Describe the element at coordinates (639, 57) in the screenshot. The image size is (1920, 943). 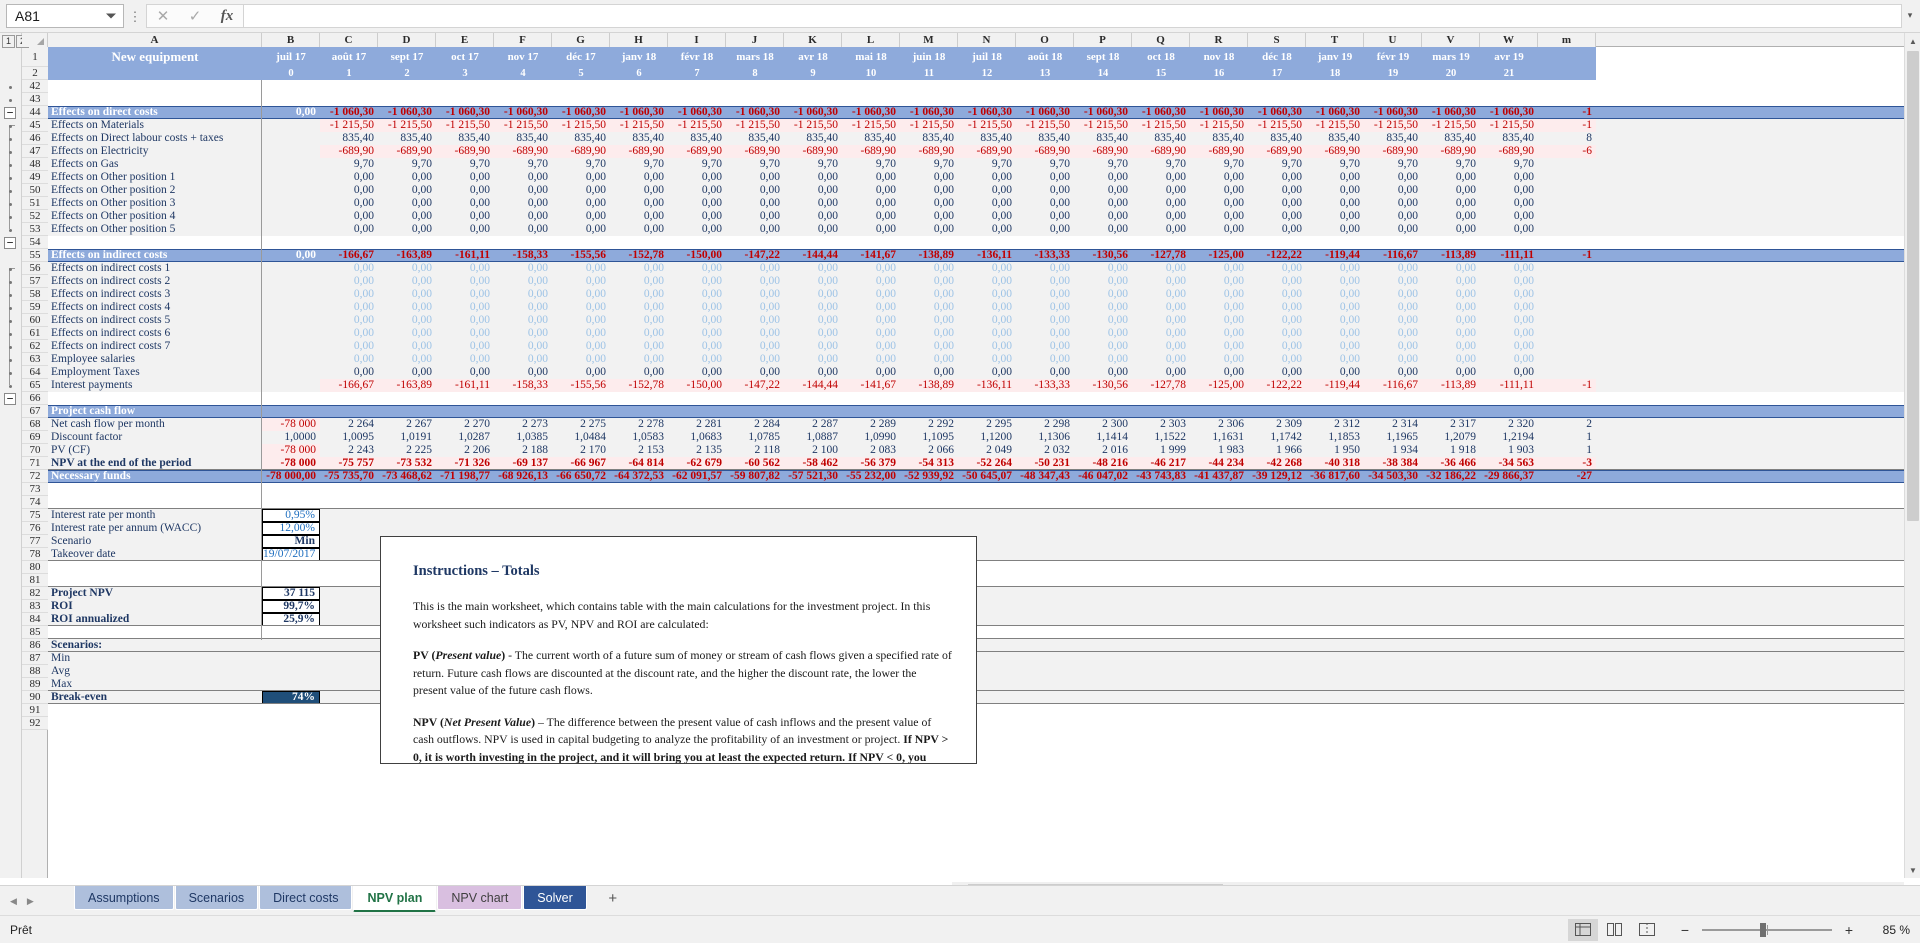
I see `period-label-h: janv 18` at that location.